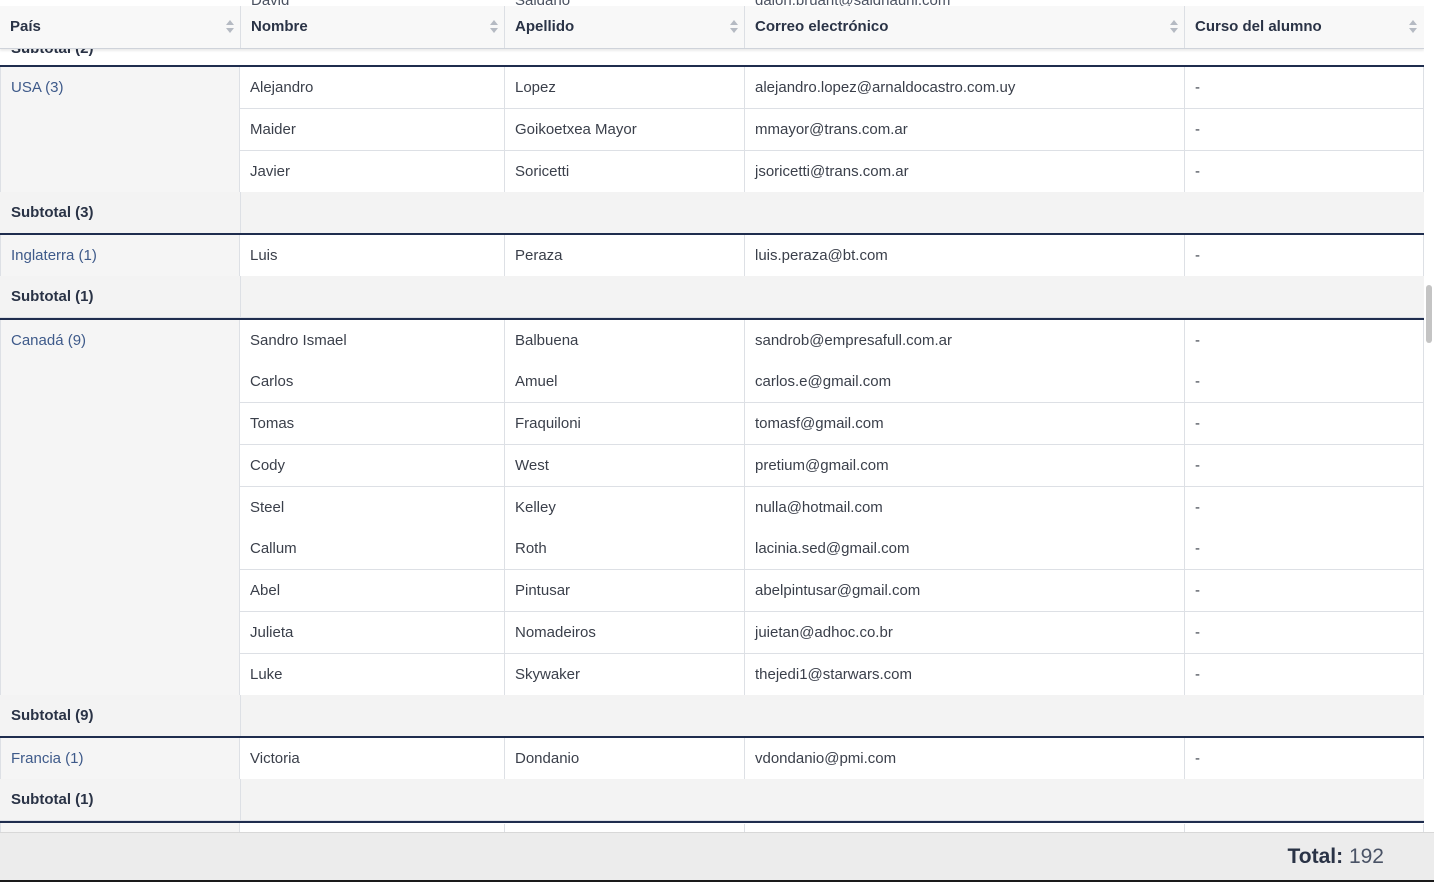  What do you see at coordinates (268, 465) in the screenshot?
I see `nombre-cell: Cody` at bounding box center [268, 465].